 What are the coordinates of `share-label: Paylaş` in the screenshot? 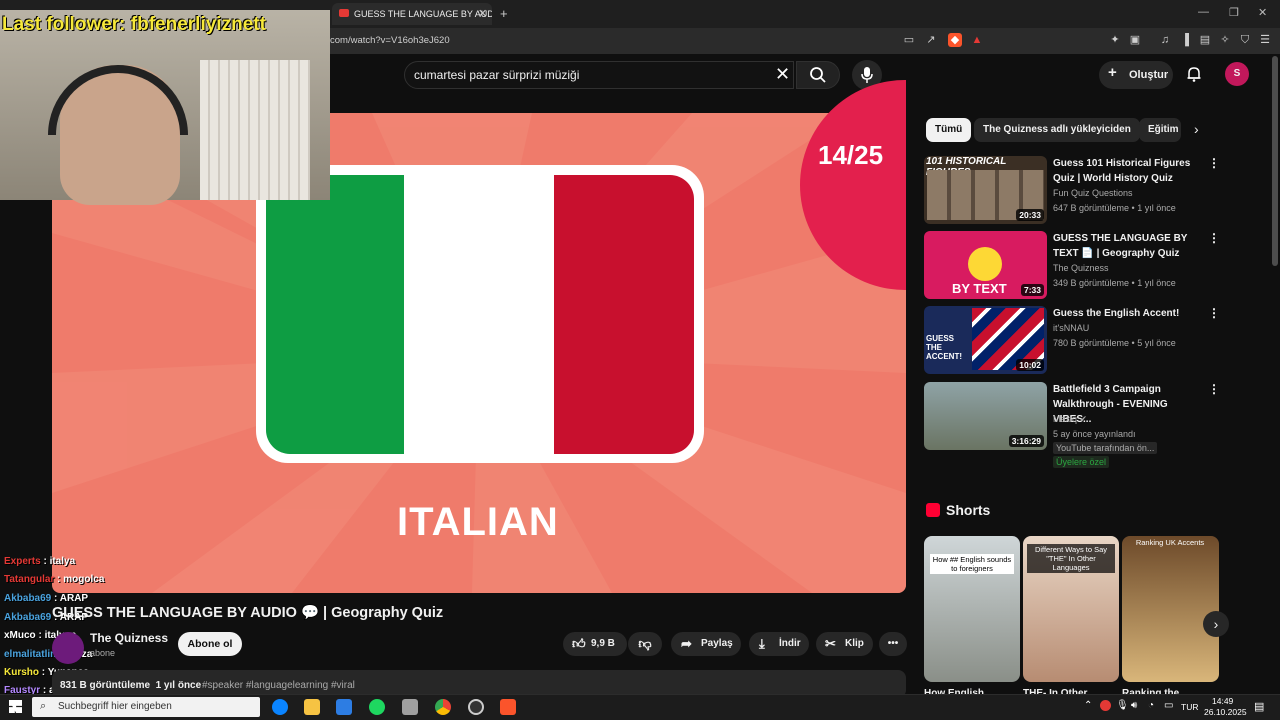 It's located at (717, 643).